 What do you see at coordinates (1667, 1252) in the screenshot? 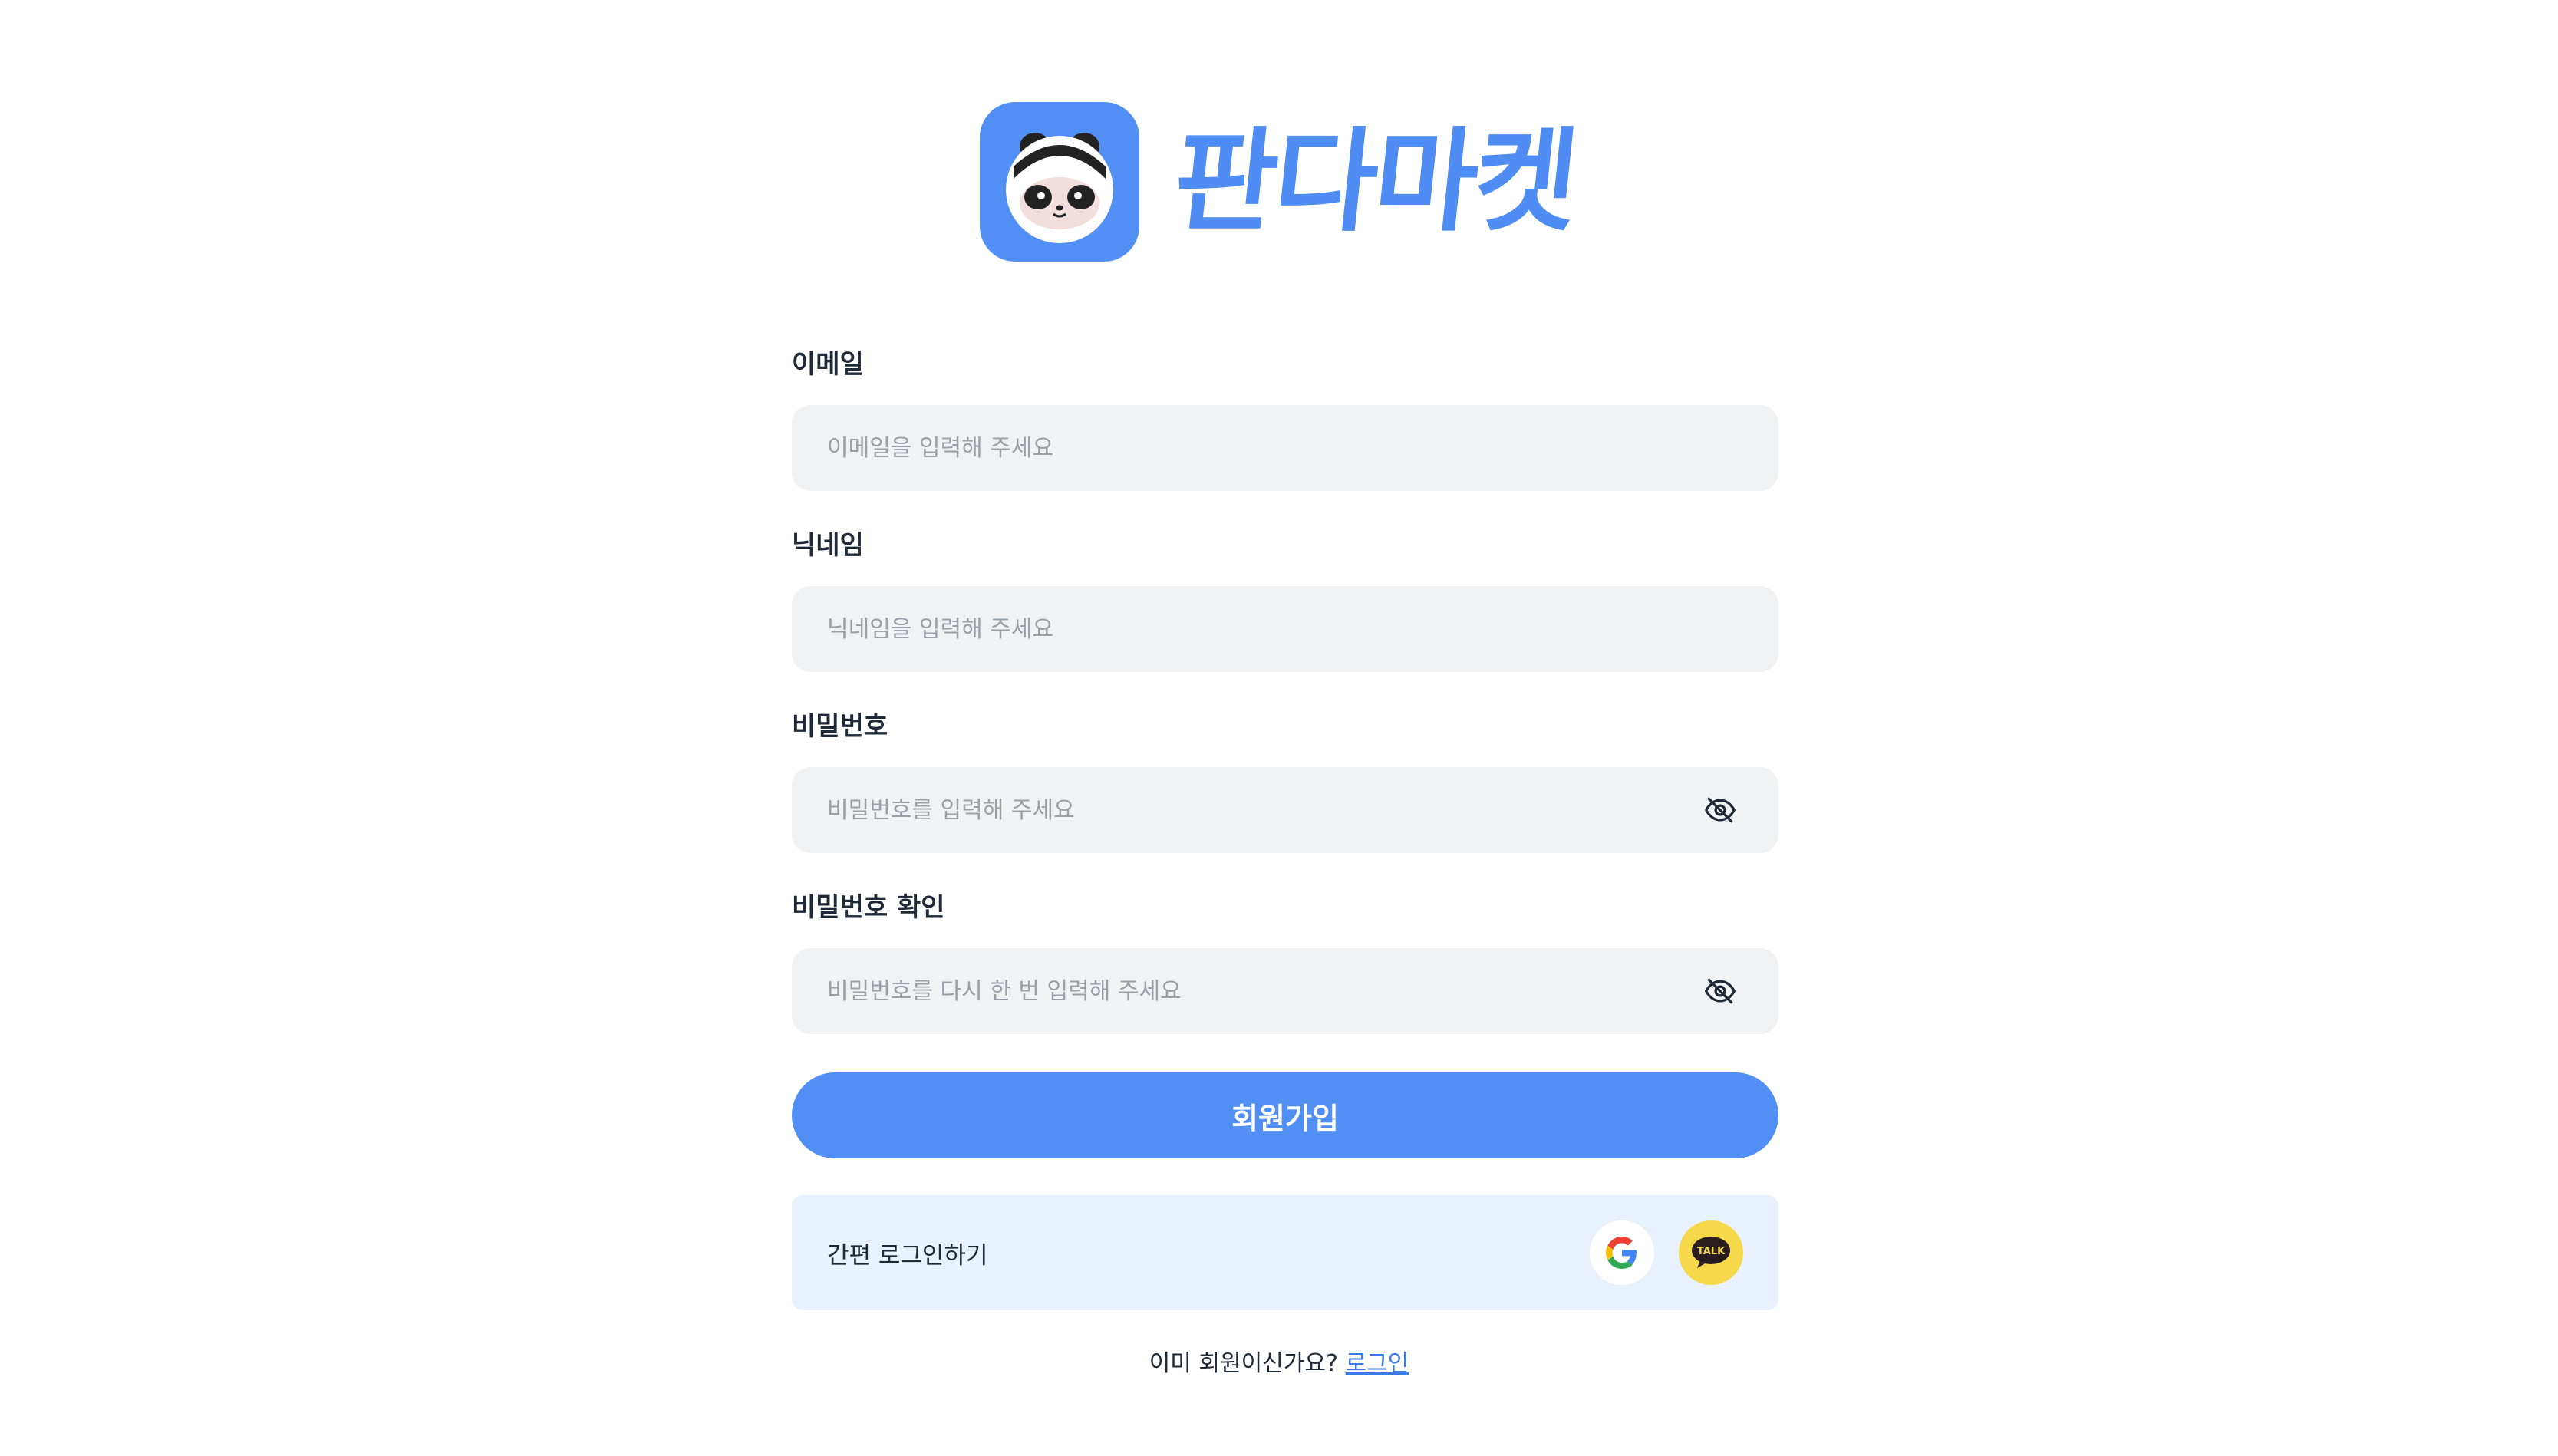
I see `social-login-buttons: TALK` at bounding box center [1667, 1252].